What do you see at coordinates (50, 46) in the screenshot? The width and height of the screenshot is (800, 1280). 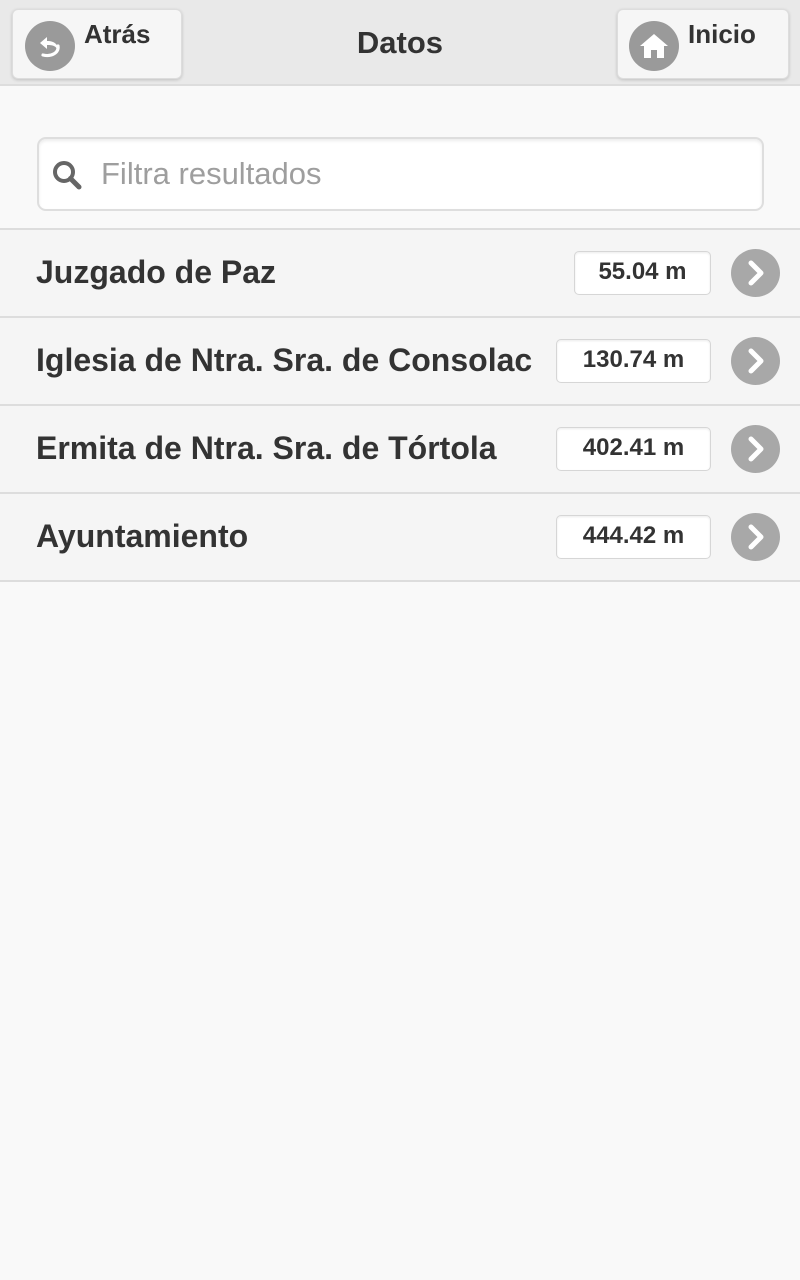 I see `back-arrow-icon` at bounding box center [50, 46].